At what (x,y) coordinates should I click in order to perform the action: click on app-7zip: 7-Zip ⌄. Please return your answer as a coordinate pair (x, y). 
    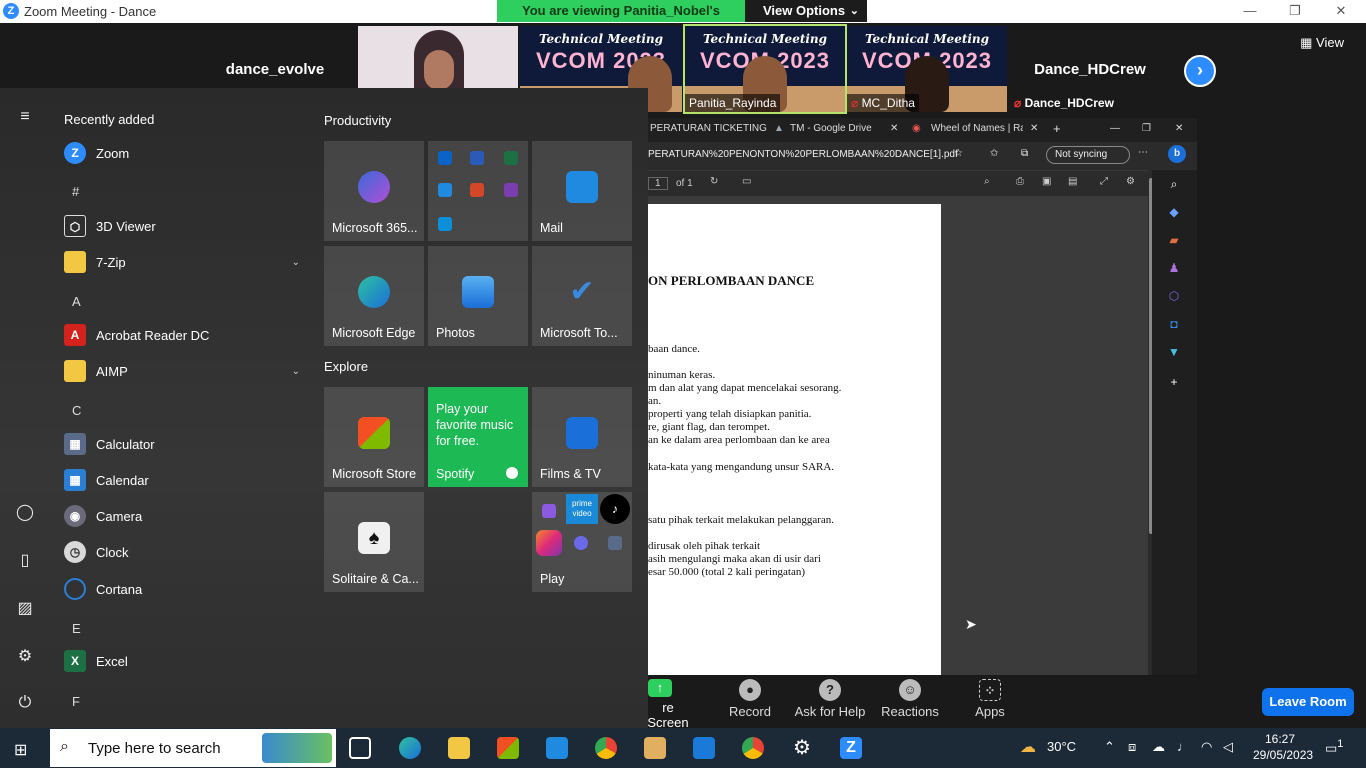
    Looking at the image, I should click on (182, 262).